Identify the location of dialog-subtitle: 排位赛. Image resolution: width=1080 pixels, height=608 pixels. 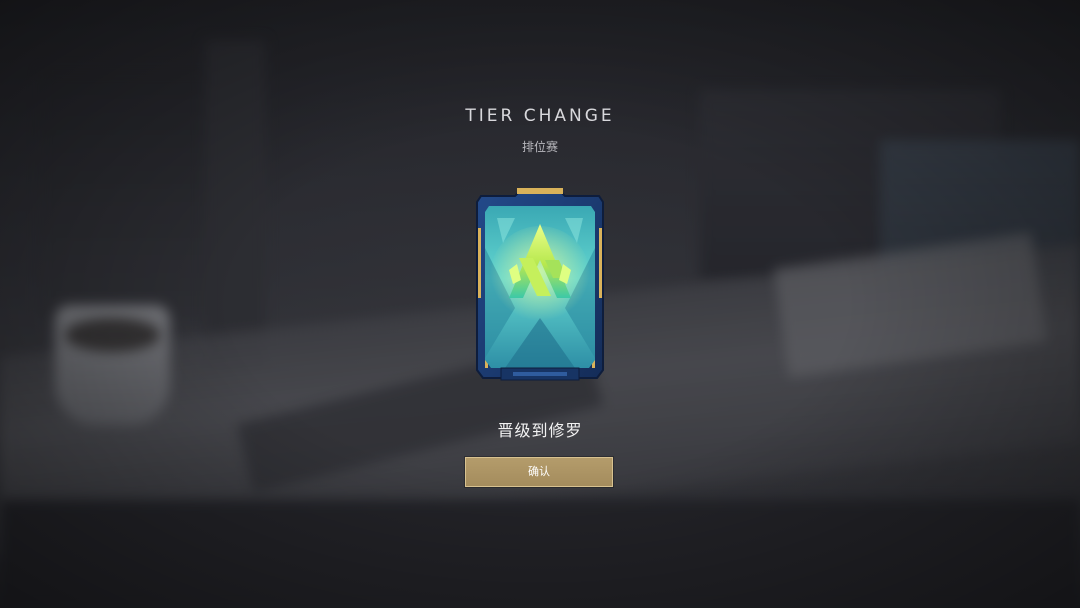
(539, 147).